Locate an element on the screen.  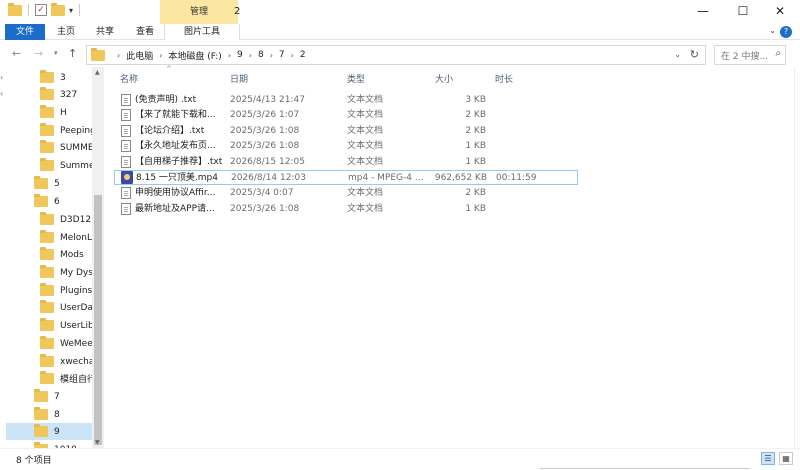
tab-file: 文件 is located at coordinates (25, 32).